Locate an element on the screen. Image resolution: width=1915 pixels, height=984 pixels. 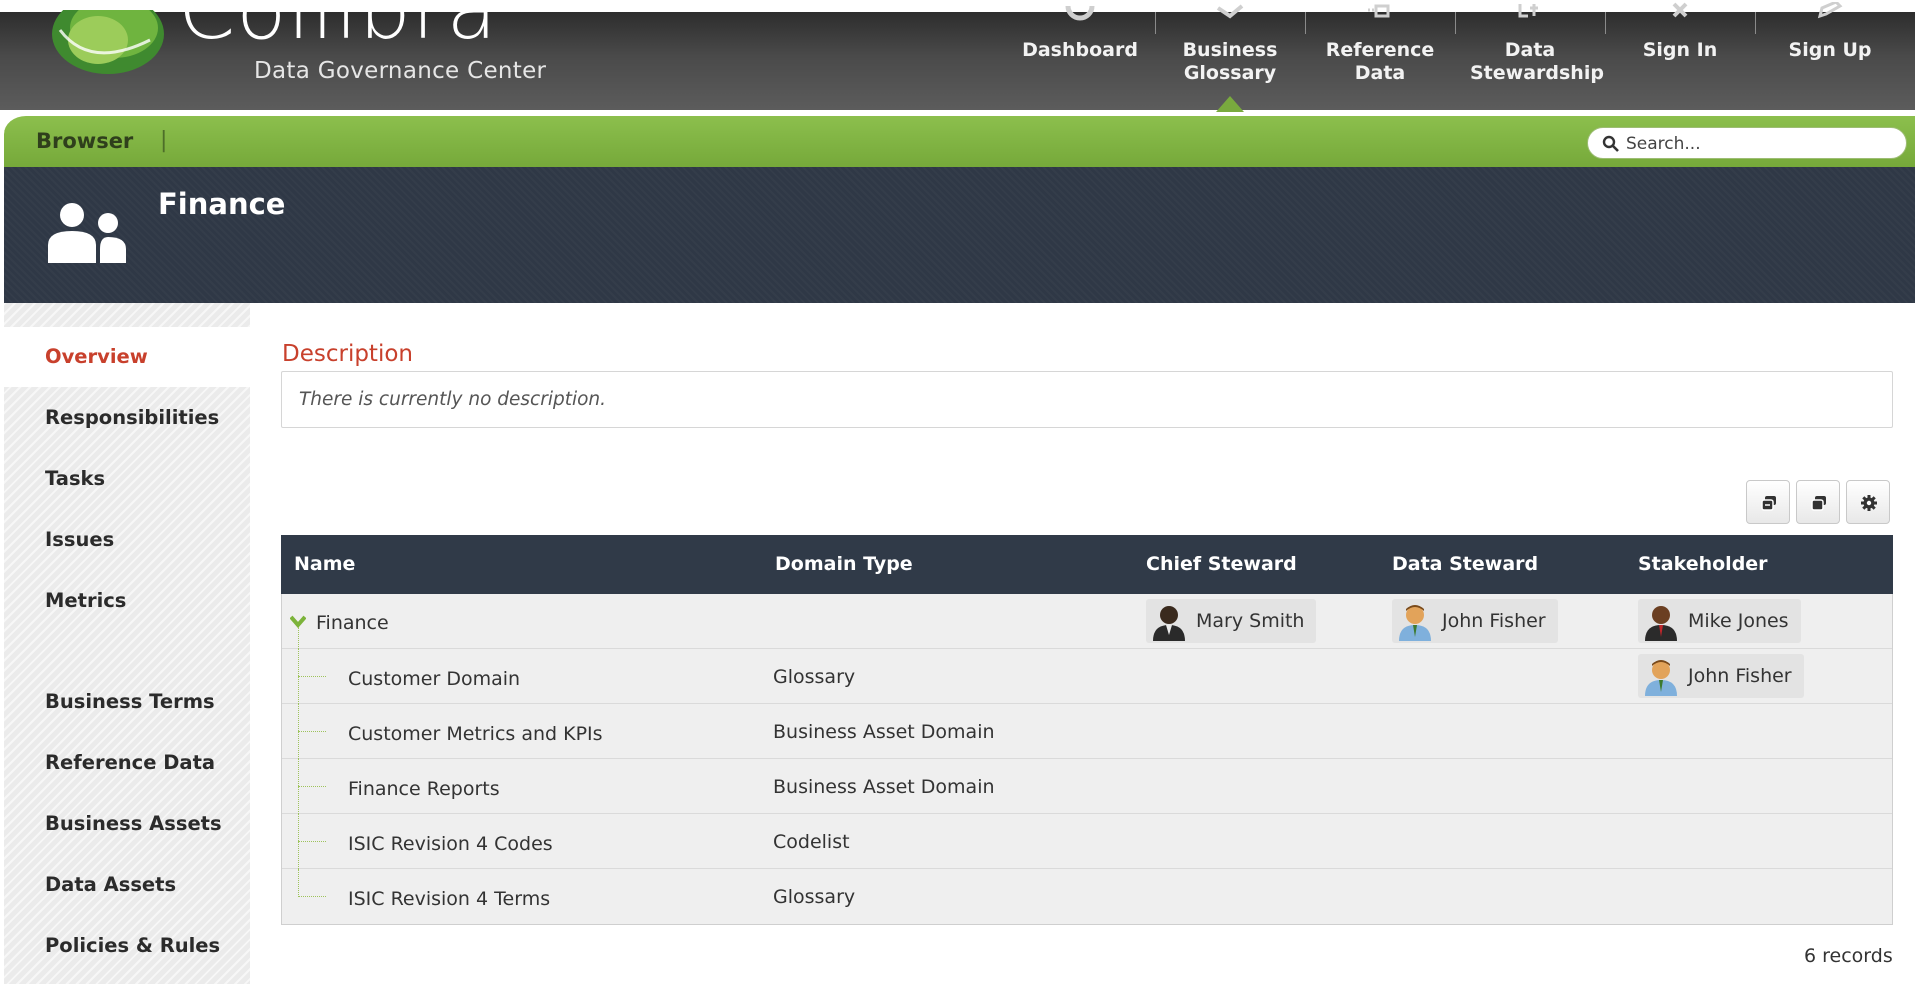
sidebar-item-reference-data: Reference Data is located at coordinates (127, 763).